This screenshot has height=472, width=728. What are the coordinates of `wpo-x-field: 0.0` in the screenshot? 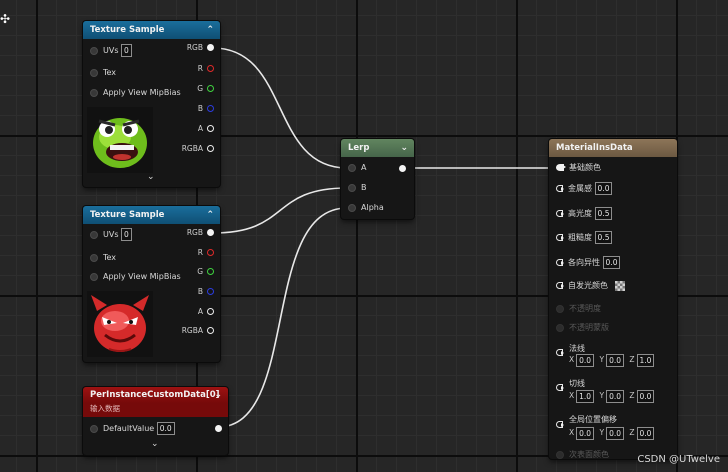 It's located at (585, 433).